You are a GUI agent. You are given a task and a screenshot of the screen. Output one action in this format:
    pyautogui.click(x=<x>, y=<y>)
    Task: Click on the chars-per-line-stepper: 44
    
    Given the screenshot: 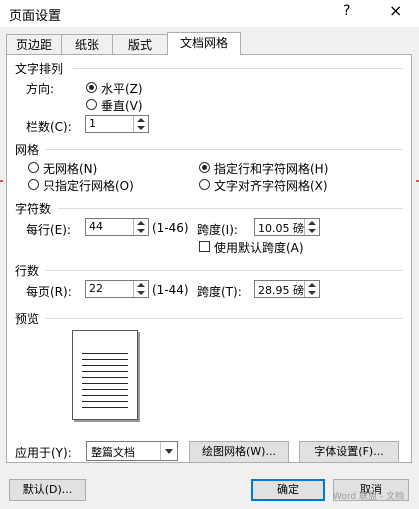 What is the action you would take?
    pyautogui.click(x=117, y=227)
    